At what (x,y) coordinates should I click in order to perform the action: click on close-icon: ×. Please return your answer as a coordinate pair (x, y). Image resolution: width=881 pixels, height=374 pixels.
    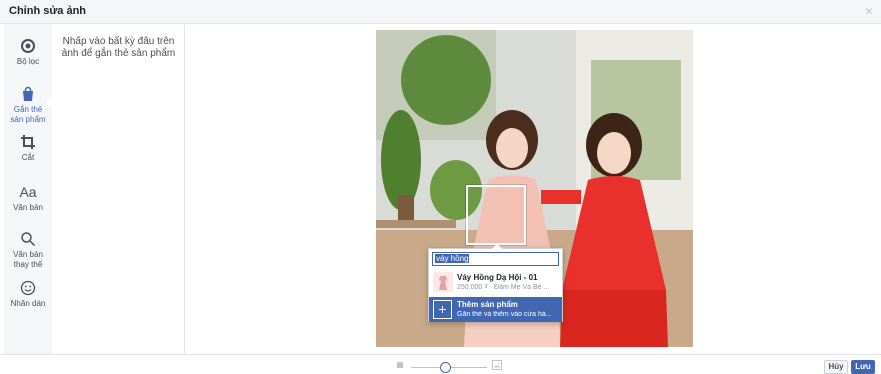
    Looking at the image, I should click on (869, 11).